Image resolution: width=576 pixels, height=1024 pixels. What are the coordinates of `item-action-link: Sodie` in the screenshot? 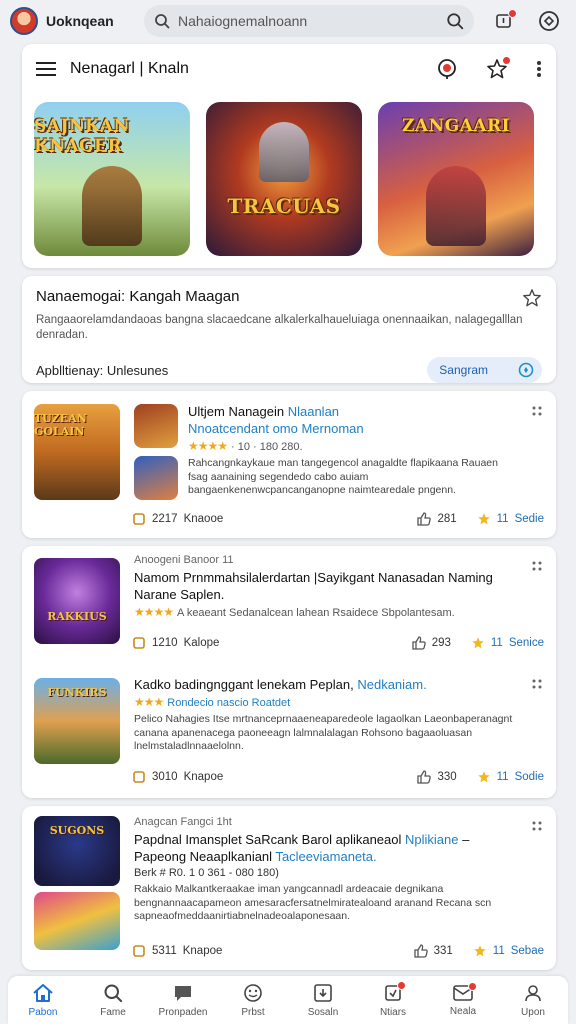 It's located at (529, 777).